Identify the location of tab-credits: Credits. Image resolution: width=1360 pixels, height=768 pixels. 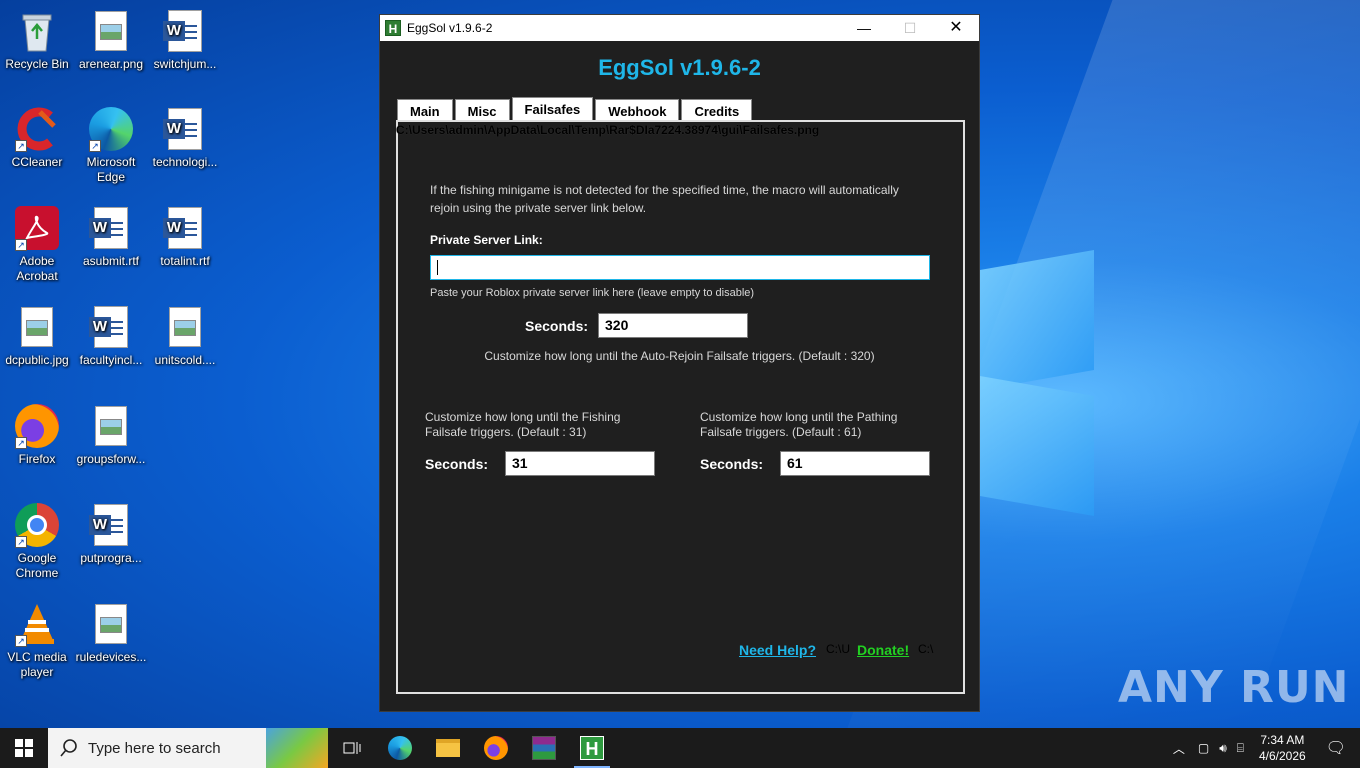
(717, 110).